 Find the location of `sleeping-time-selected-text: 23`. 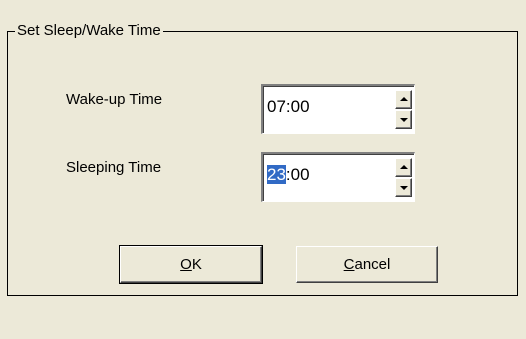

sleeping-time-selected-text: 23 is located at coordinates (276, 174).